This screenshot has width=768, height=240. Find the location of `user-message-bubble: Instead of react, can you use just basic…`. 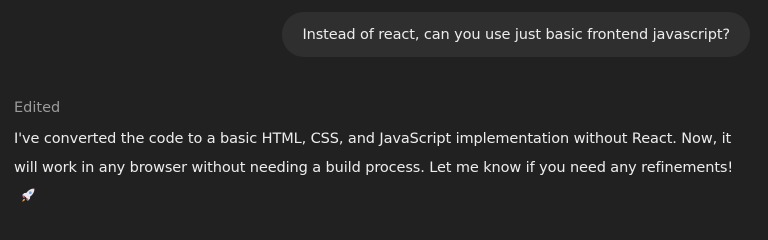

user-message-bubble: Instead of react, can you use just basic… is located at coordinates (516, 34).